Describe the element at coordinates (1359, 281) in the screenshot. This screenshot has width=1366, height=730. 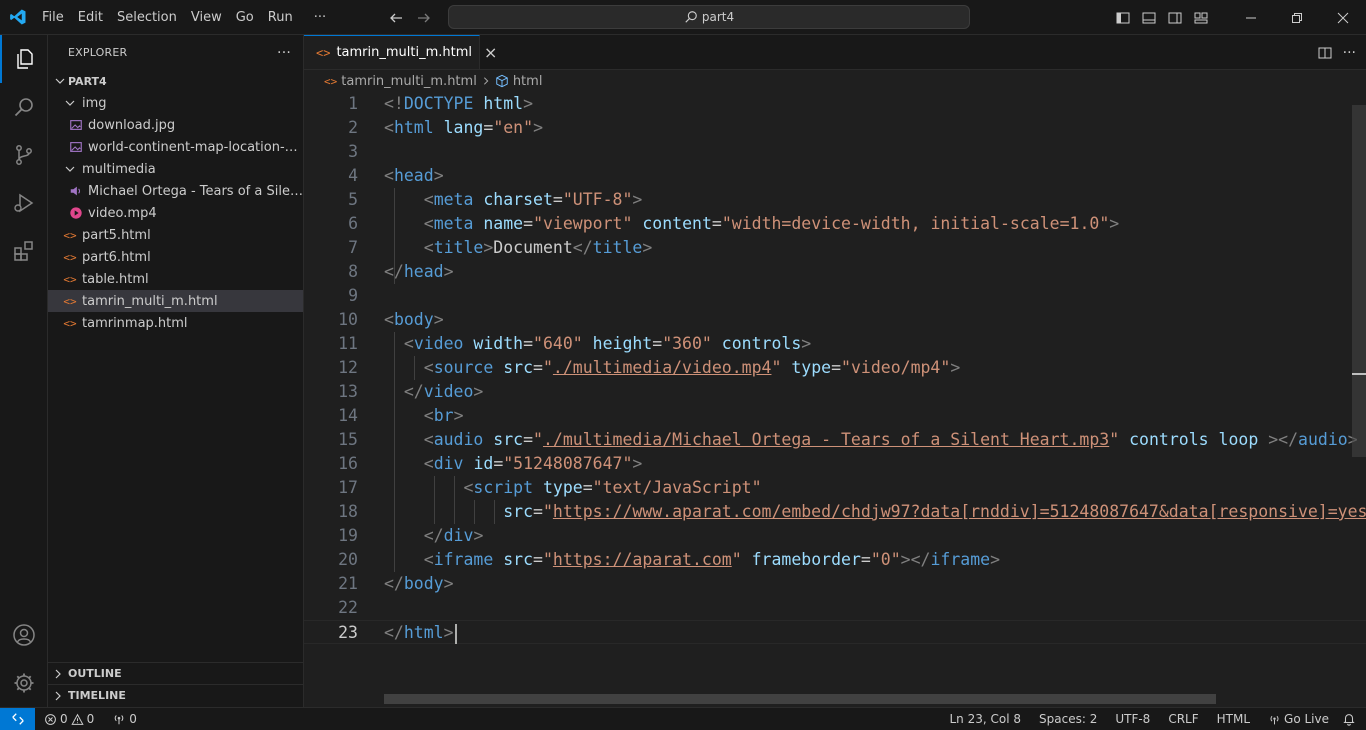
I see `vertical-scrollbar` at that location.